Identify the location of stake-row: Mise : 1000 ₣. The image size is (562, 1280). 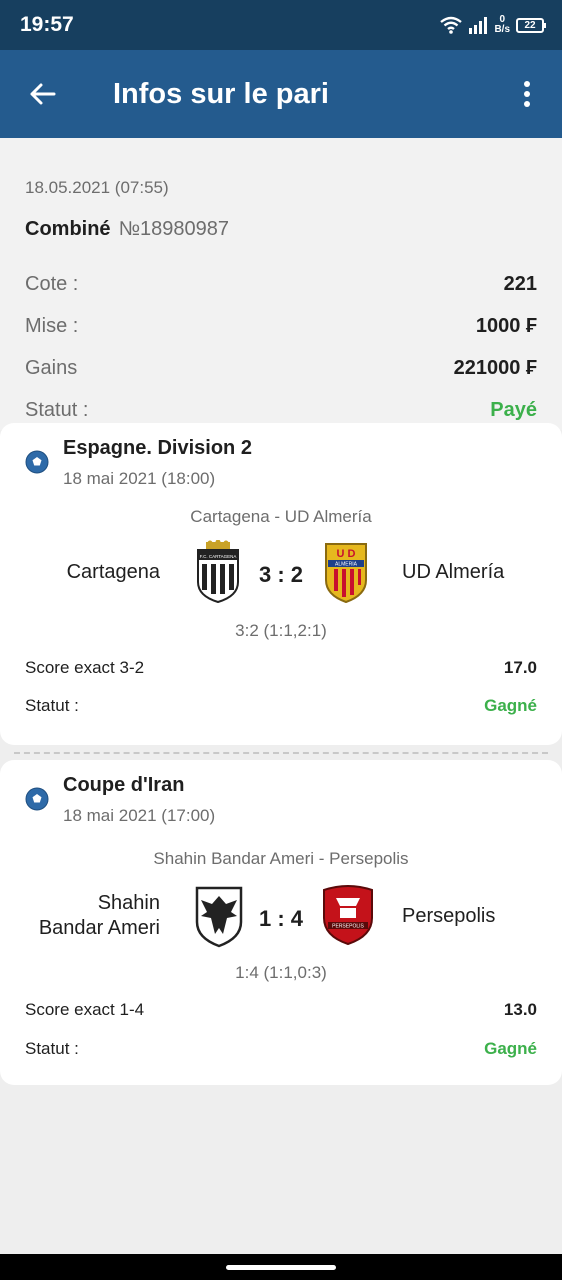
(281, 326).